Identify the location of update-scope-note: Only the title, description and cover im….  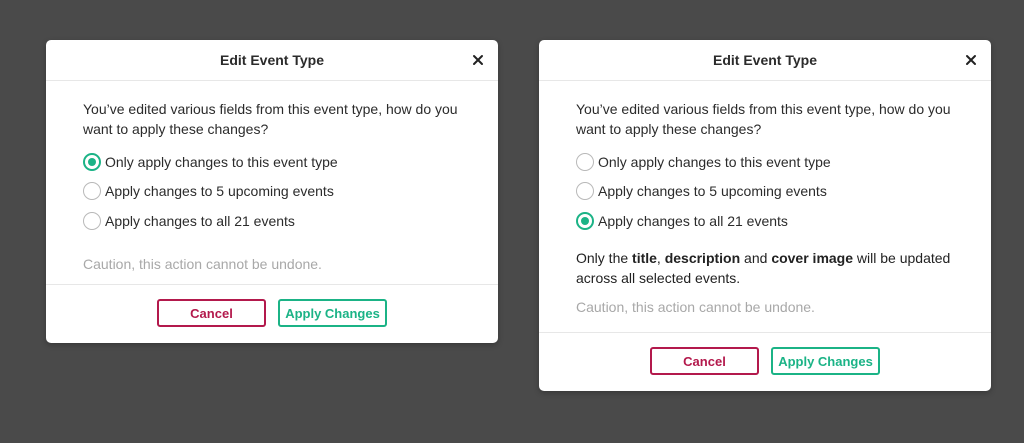
(766, 268).